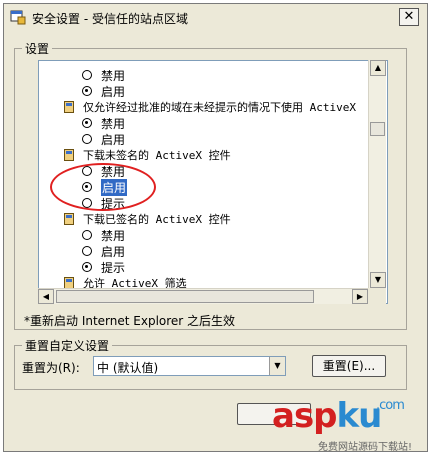 The image size is (433, 456). I want to click on scroll-left-button: ◀, so click(46, 296).